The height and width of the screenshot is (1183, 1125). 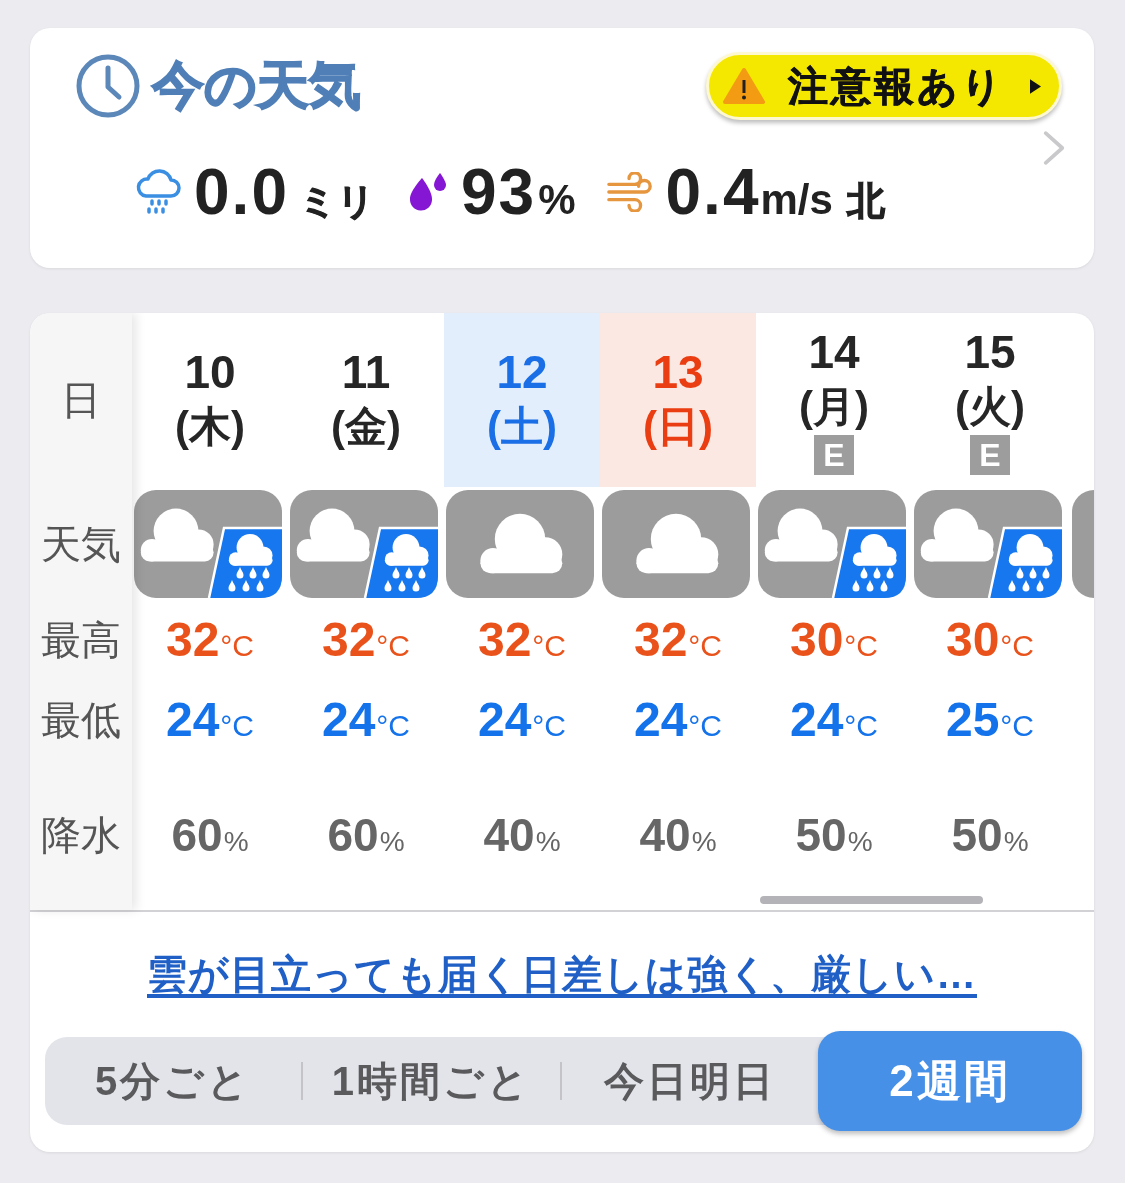 I want to click on range-tab: 2週間, so click(x=950, y=1081).